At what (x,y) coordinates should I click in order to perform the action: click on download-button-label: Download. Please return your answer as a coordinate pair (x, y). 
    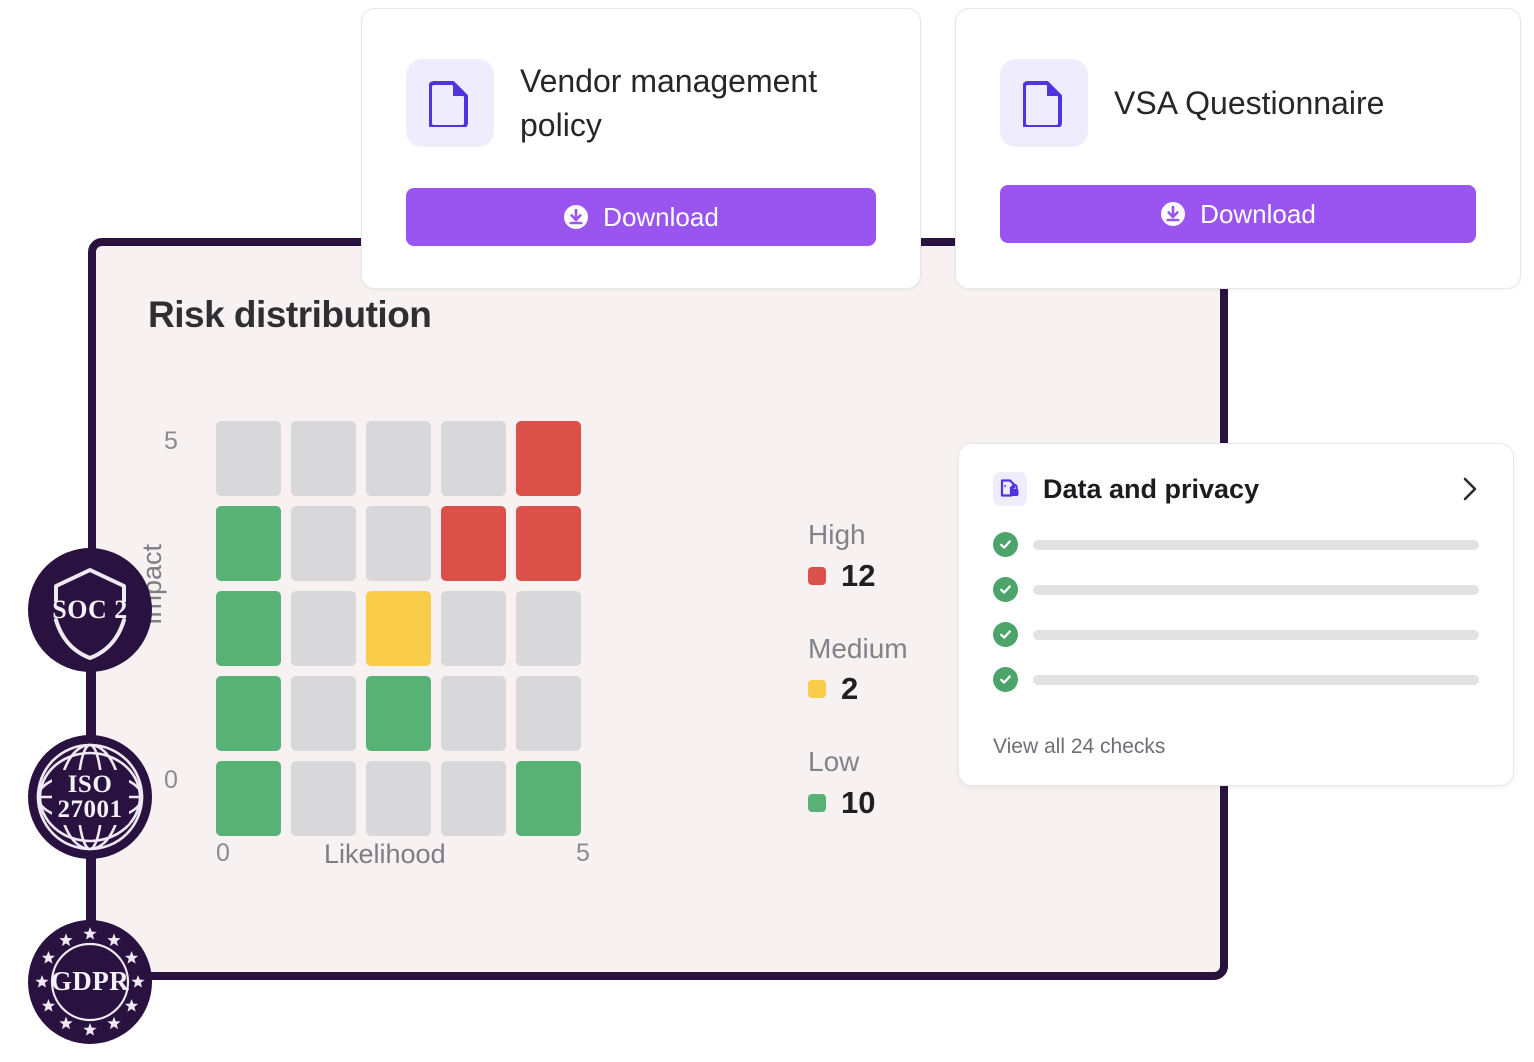
    Looking at the image, I should click on (661, 216).